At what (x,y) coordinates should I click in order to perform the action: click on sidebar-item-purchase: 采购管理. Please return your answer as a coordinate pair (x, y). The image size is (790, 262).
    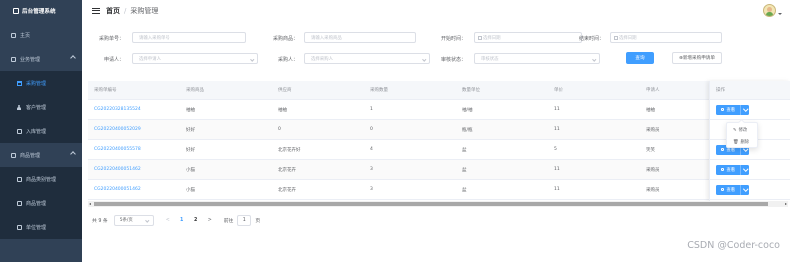
    Looking at the image, I should click on (41, 83).